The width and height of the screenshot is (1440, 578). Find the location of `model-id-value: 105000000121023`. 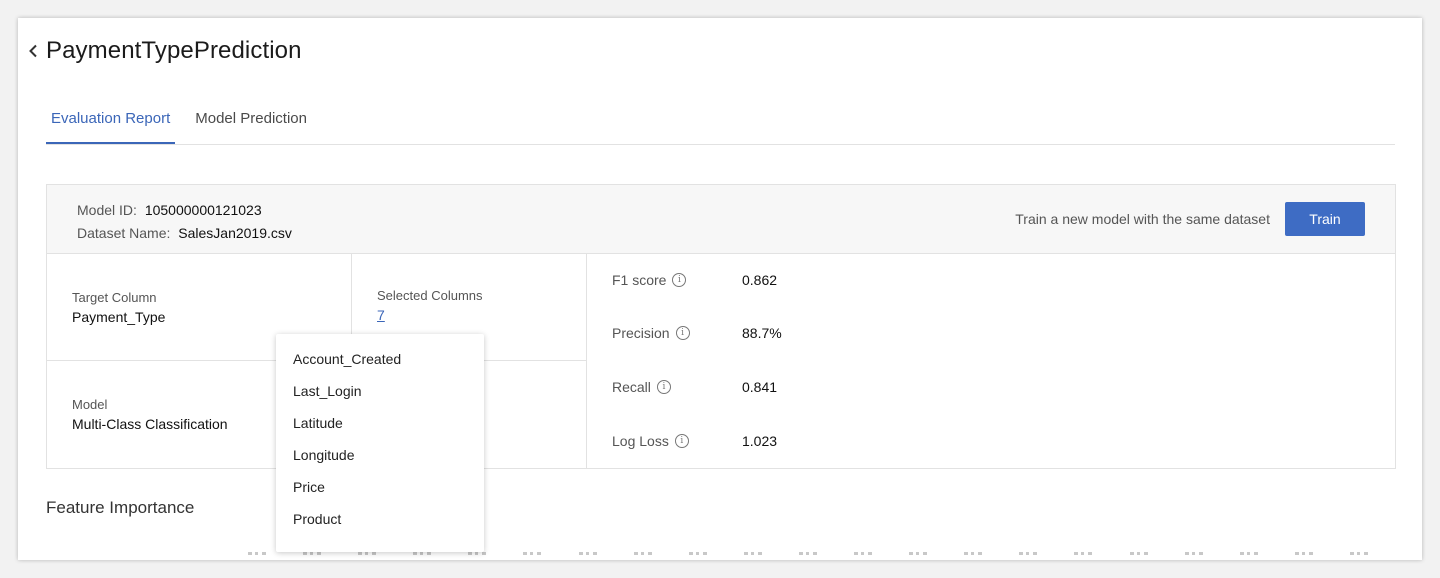

model-id-value: 105000000121023 is located at coordinates (203, 210).